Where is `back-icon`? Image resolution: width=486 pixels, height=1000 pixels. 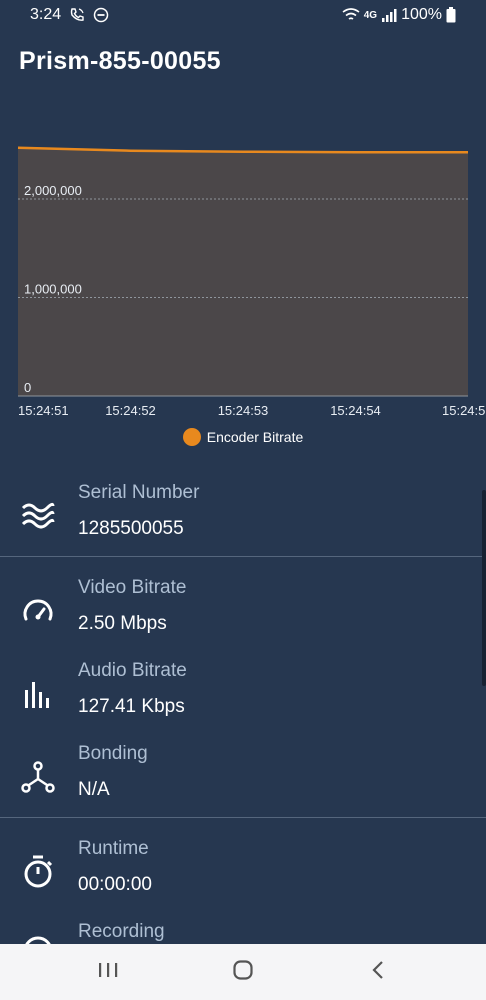 back-icon is located at coordinates (378, 972).